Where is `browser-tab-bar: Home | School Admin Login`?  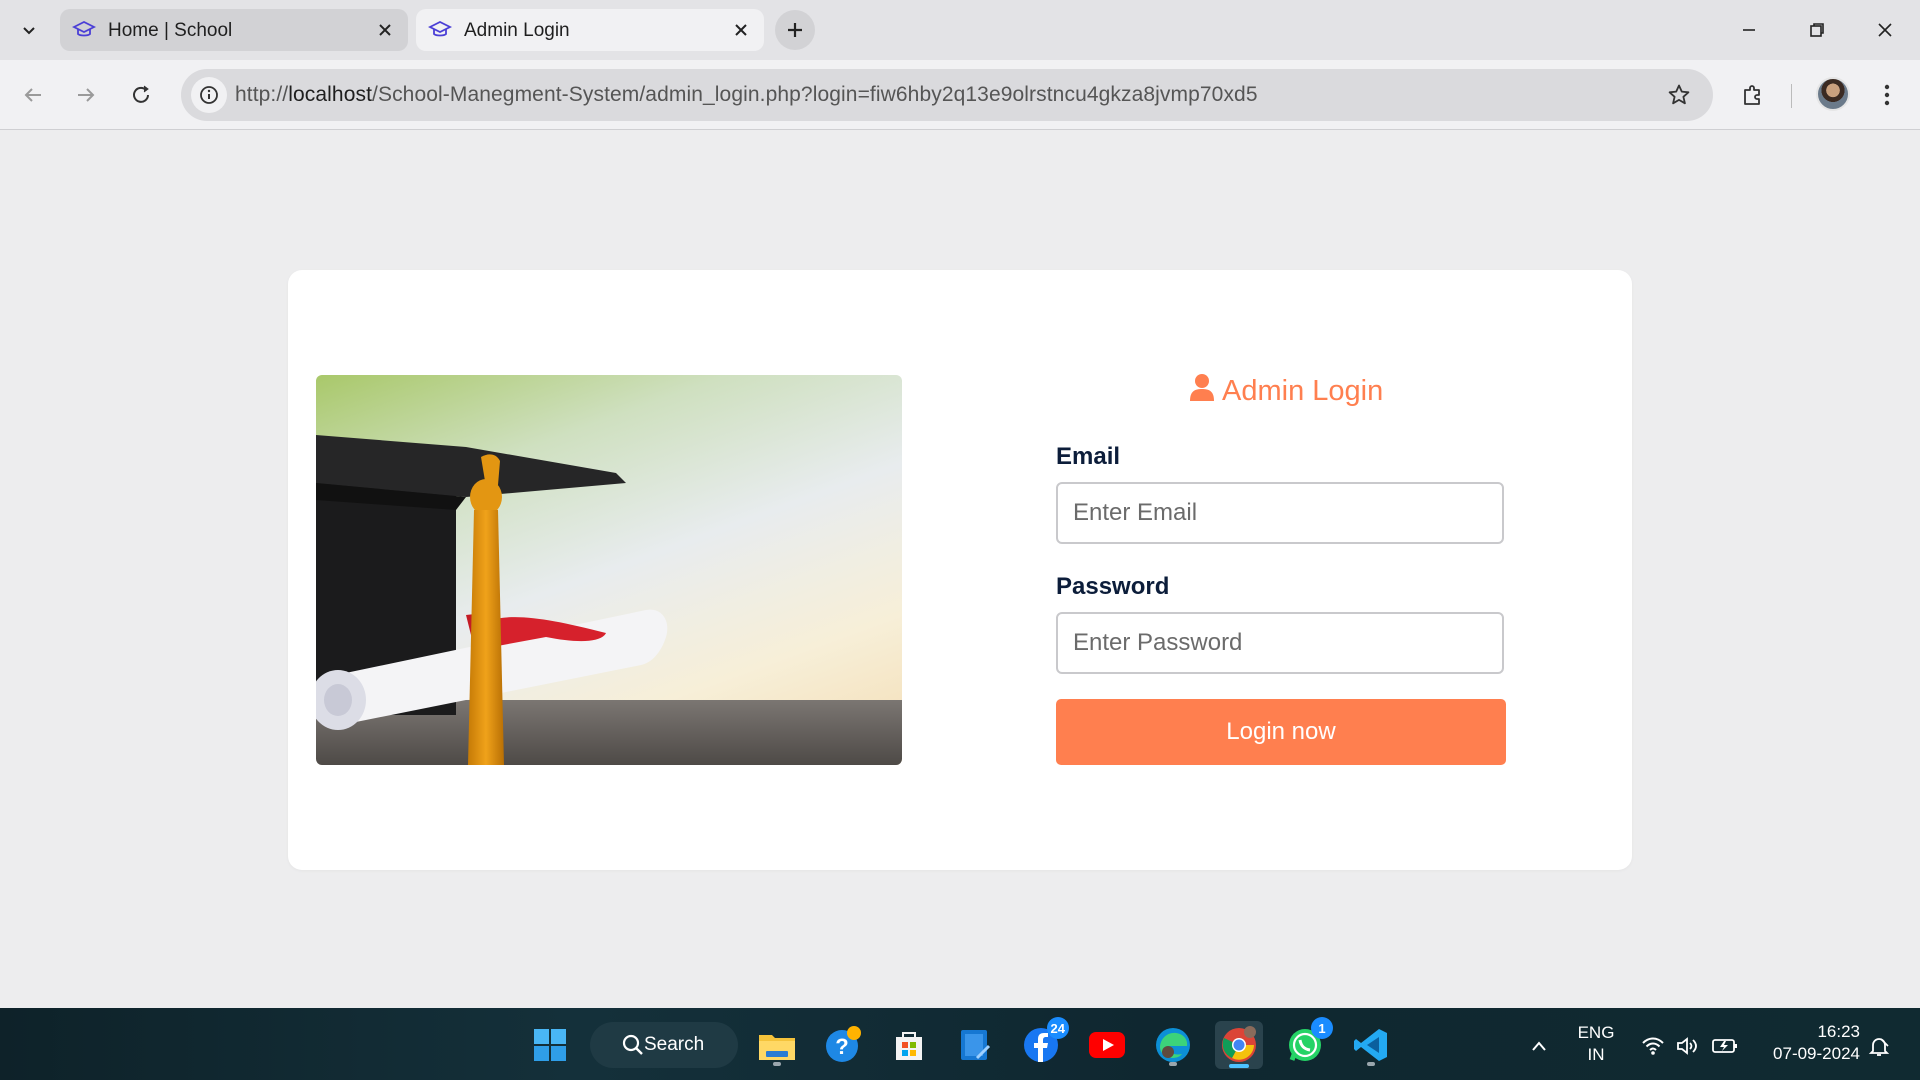
browser-tab-bar: Home | School Admin Login is located at coordinates (960, 30).